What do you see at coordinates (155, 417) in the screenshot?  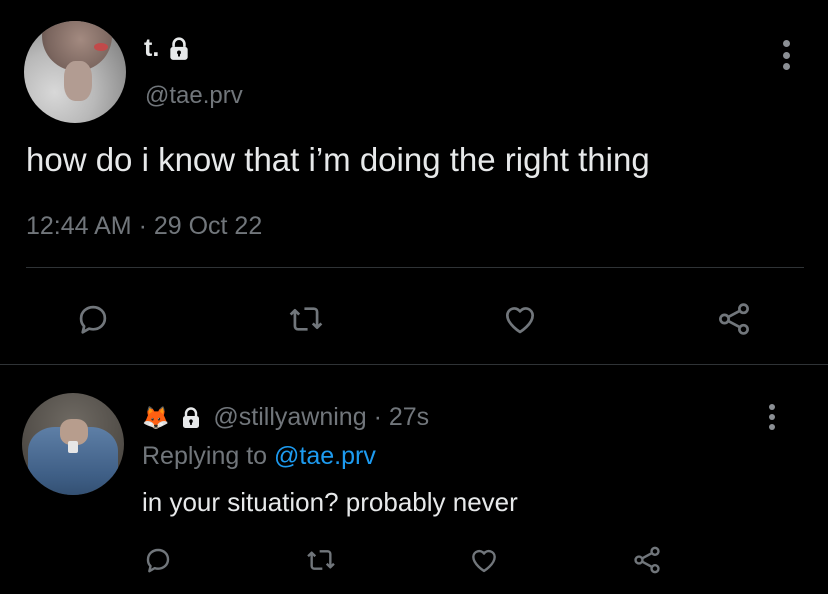 I see `fox-emoji: 🦊` at bounding box center [155, 417].